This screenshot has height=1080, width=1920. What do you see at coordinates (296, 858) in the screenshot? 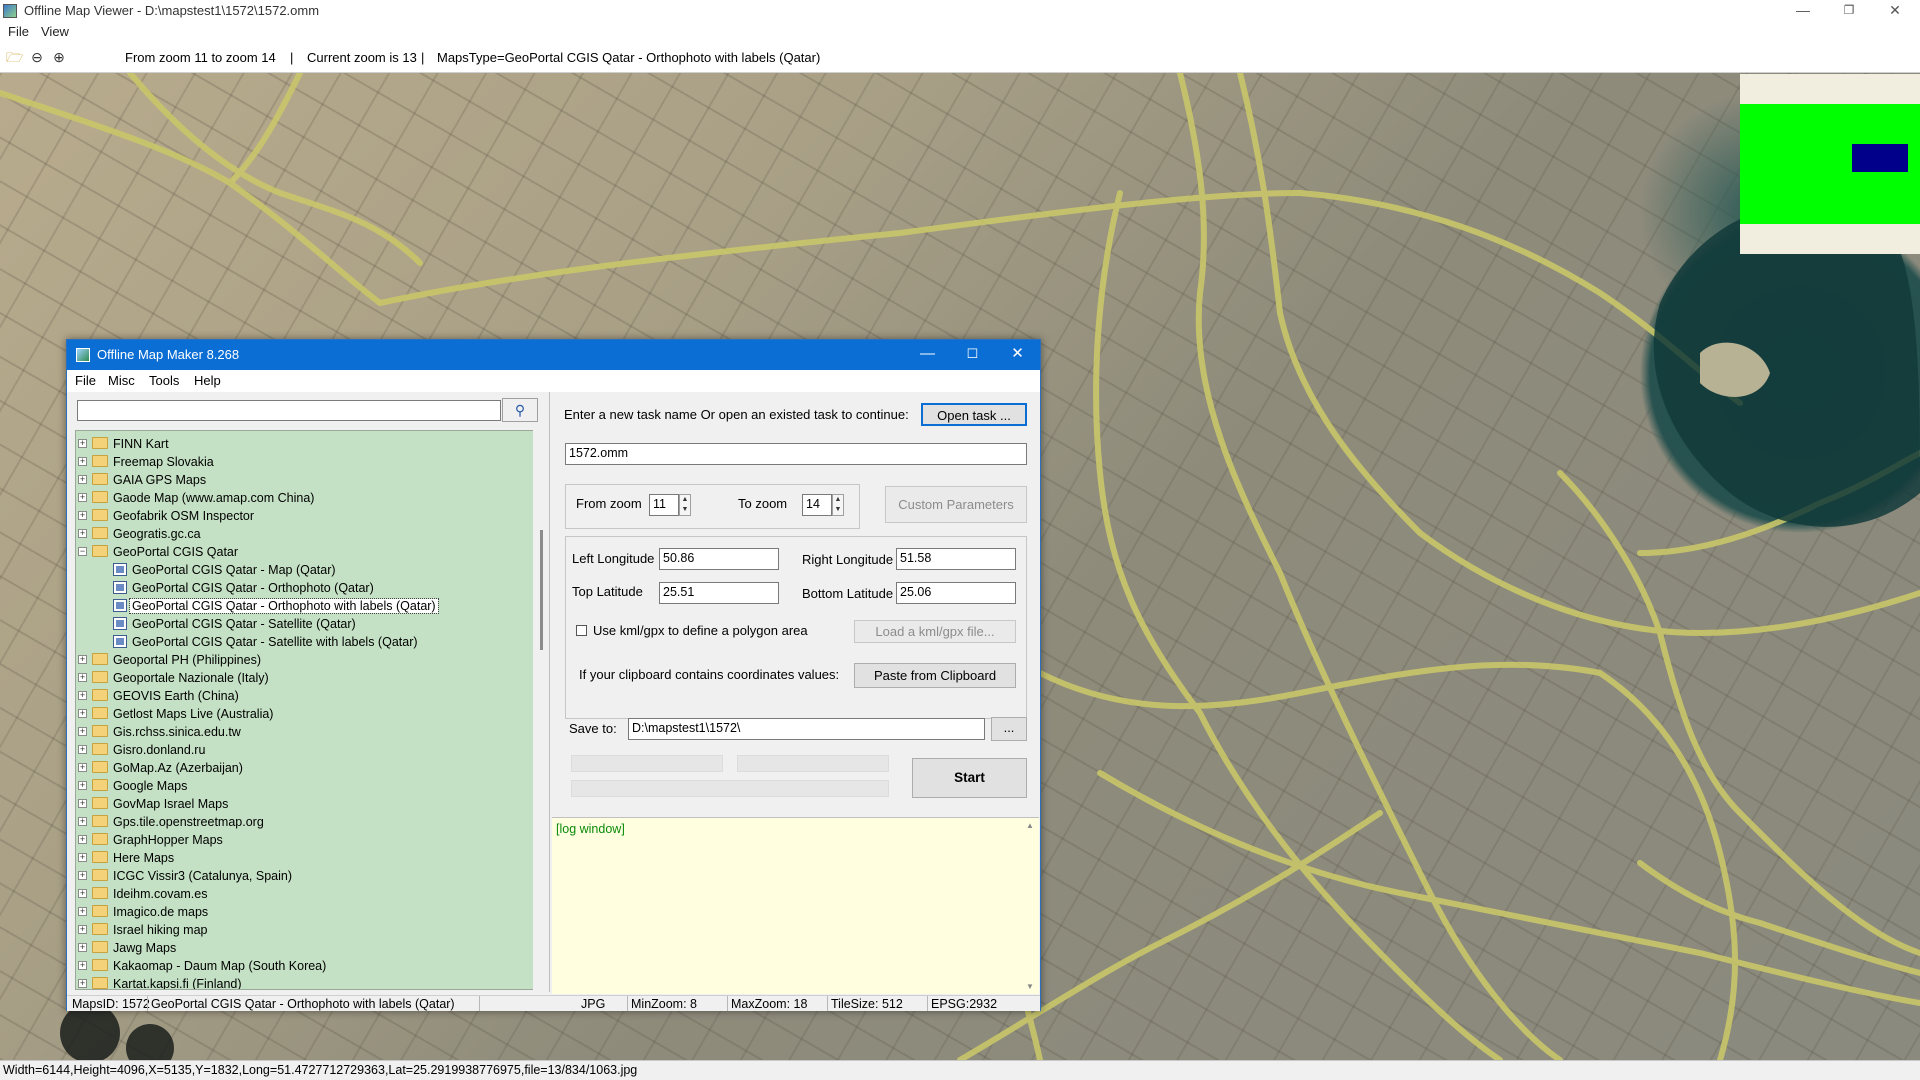
I see `tree-folder-item: + Here Maps` at bounding box center [296, 858].